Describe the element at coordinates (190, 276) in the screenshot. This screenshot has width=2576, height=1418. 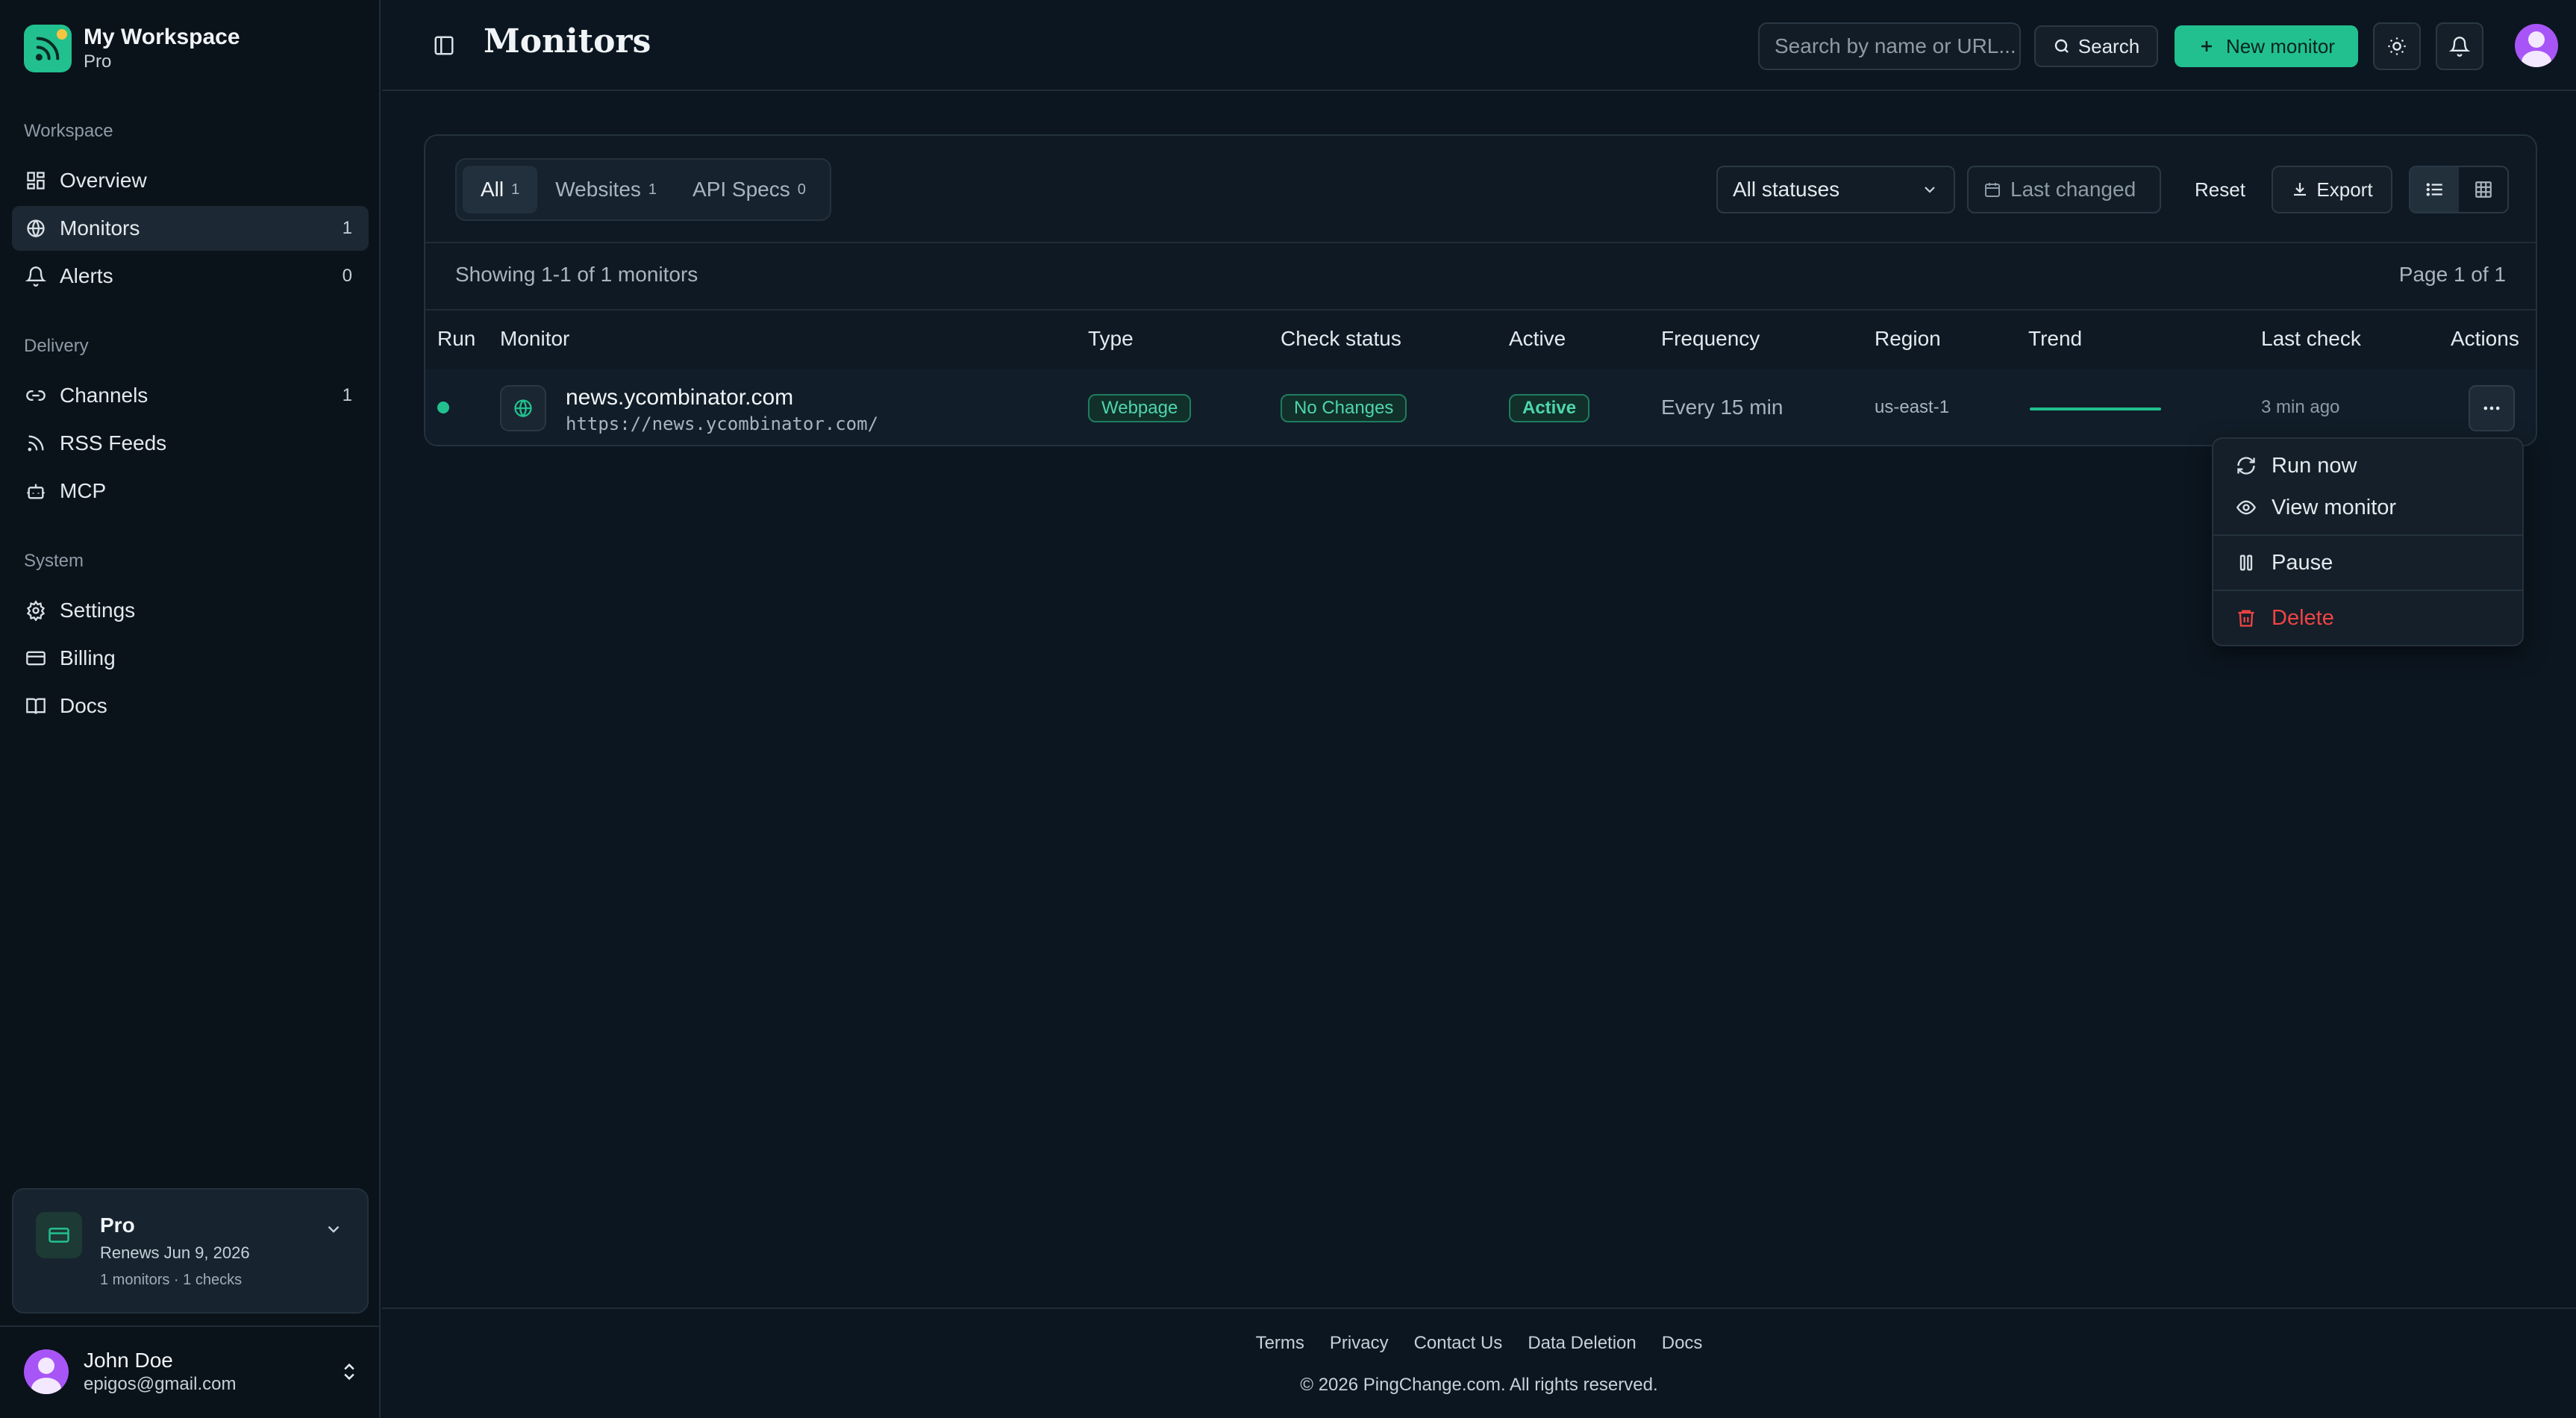
I see `sidebar-item-alerts: Alerts 0` at that location.